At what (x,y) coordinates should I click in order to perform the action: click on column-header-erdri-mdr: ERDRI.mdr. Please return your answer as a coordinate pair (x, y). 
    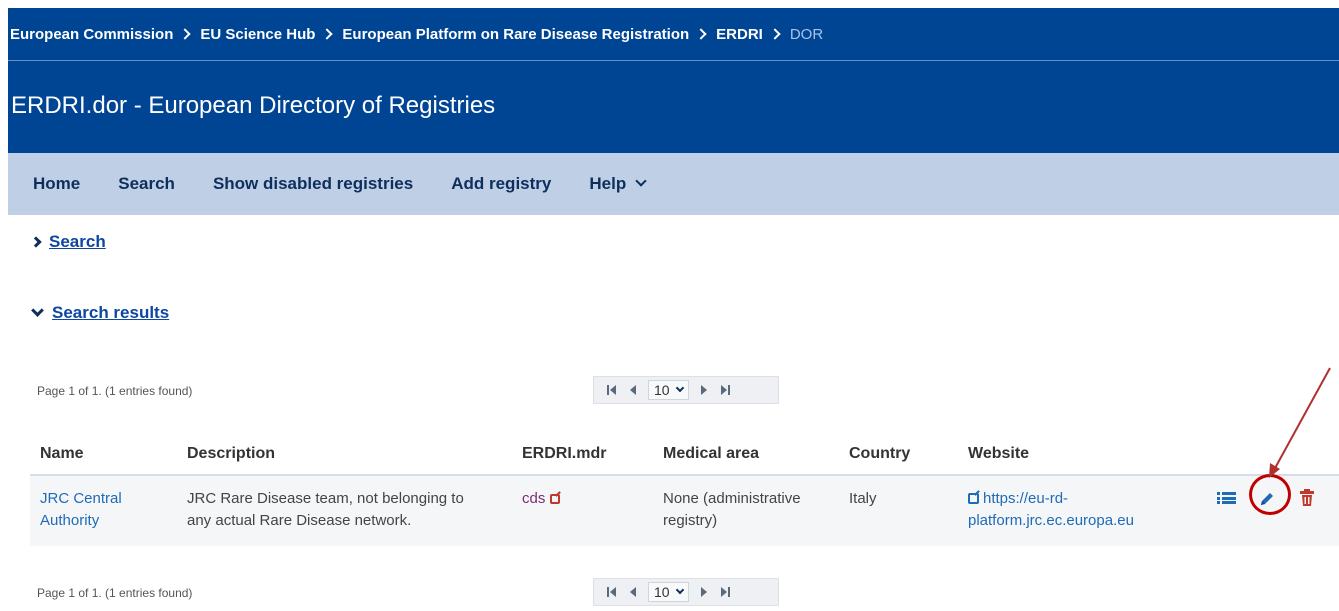
    Looking at the image, I should click on (564, 454).